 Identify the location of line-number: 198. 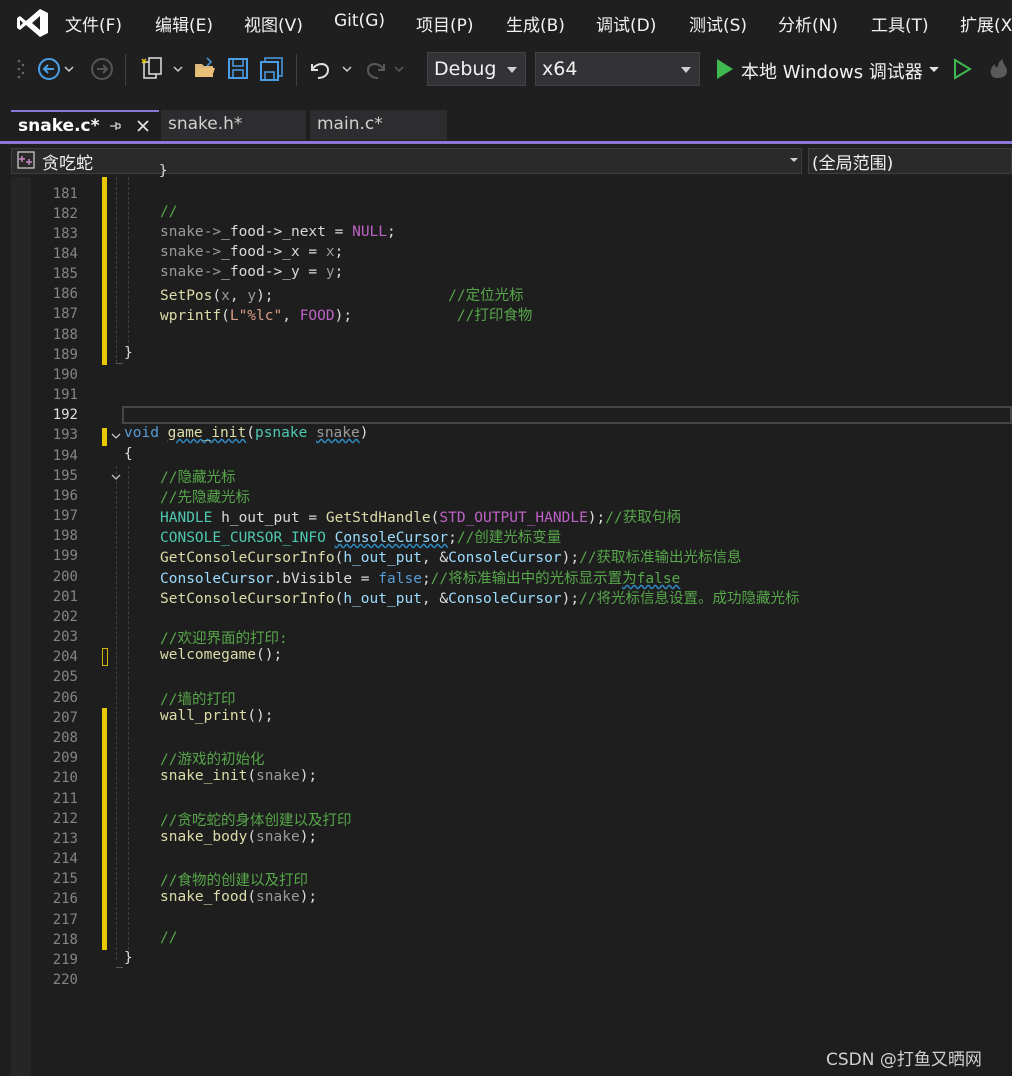
(65, 536).